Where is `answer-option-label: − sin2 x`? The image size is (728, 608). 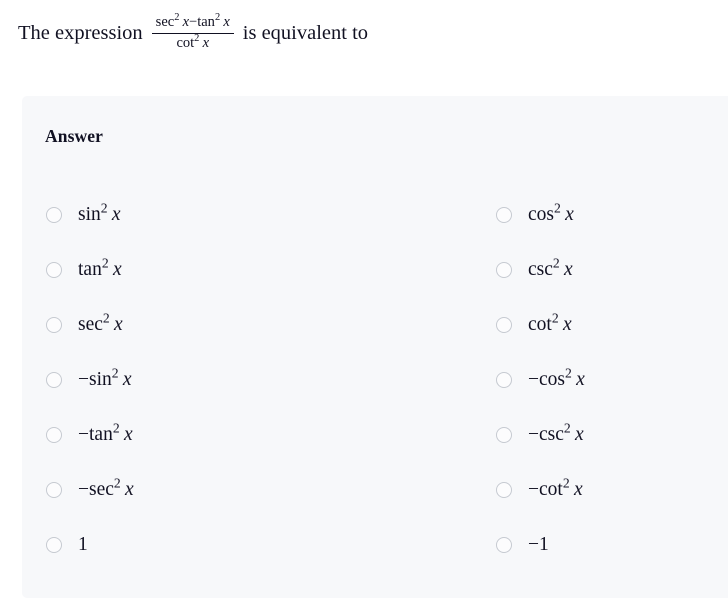
answer-option-label: − sin2 x is located at coordinates (105, 378).